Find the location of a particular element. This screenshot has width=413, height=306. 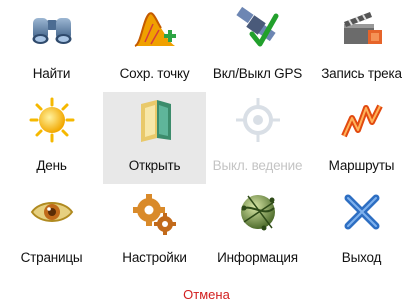

route-icon is located at coordinates (362, 120).